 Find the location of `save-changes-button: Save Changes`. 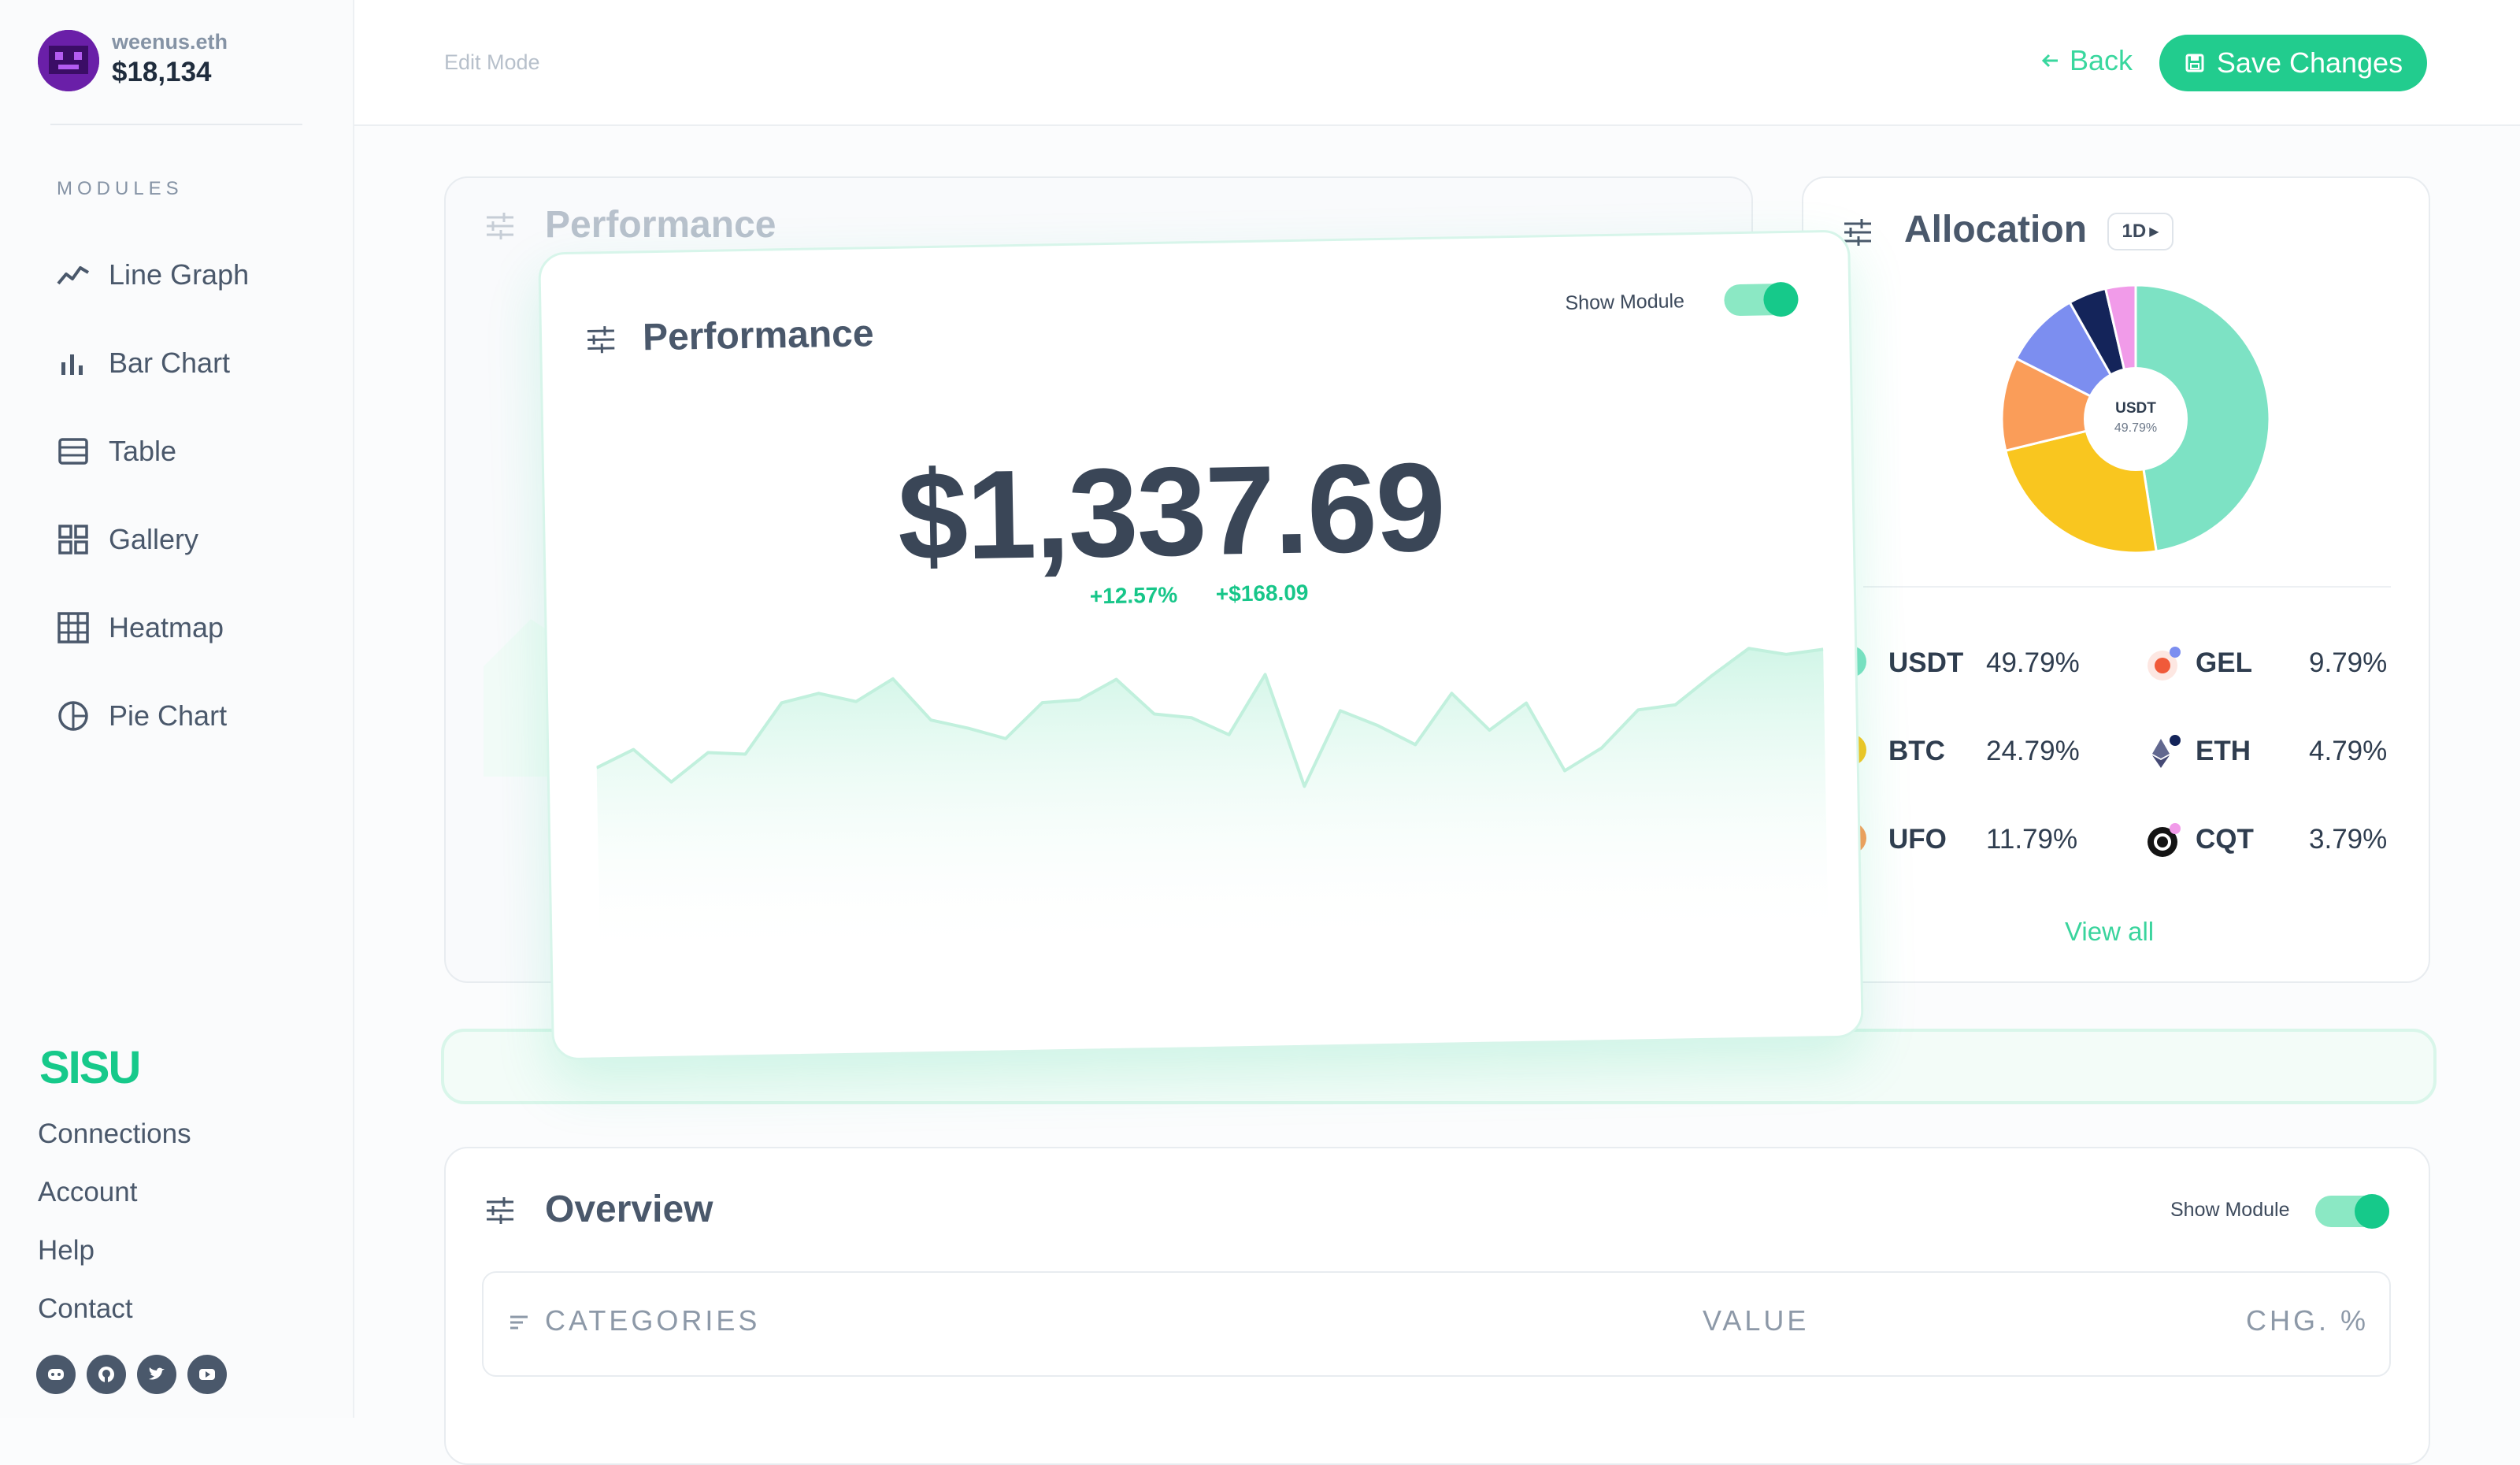

save-changes-button: Save Changes is located at coordinates (2293, 63).